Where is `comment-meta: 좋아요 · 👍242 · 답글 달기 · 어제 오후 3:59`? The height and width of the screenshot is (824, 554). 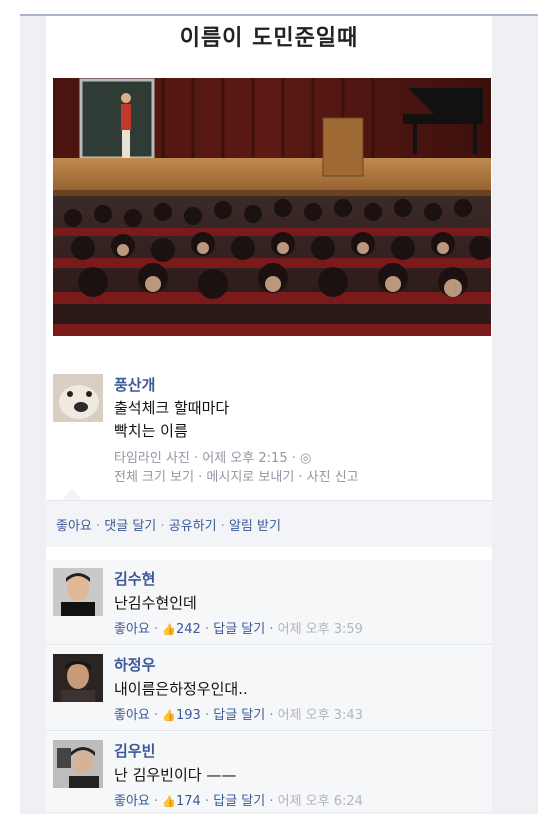
comment-meta: 좋아요 · 👍242 · 답글 달기 · 어제 오후 3:59 is located at coordinates (238, 629).